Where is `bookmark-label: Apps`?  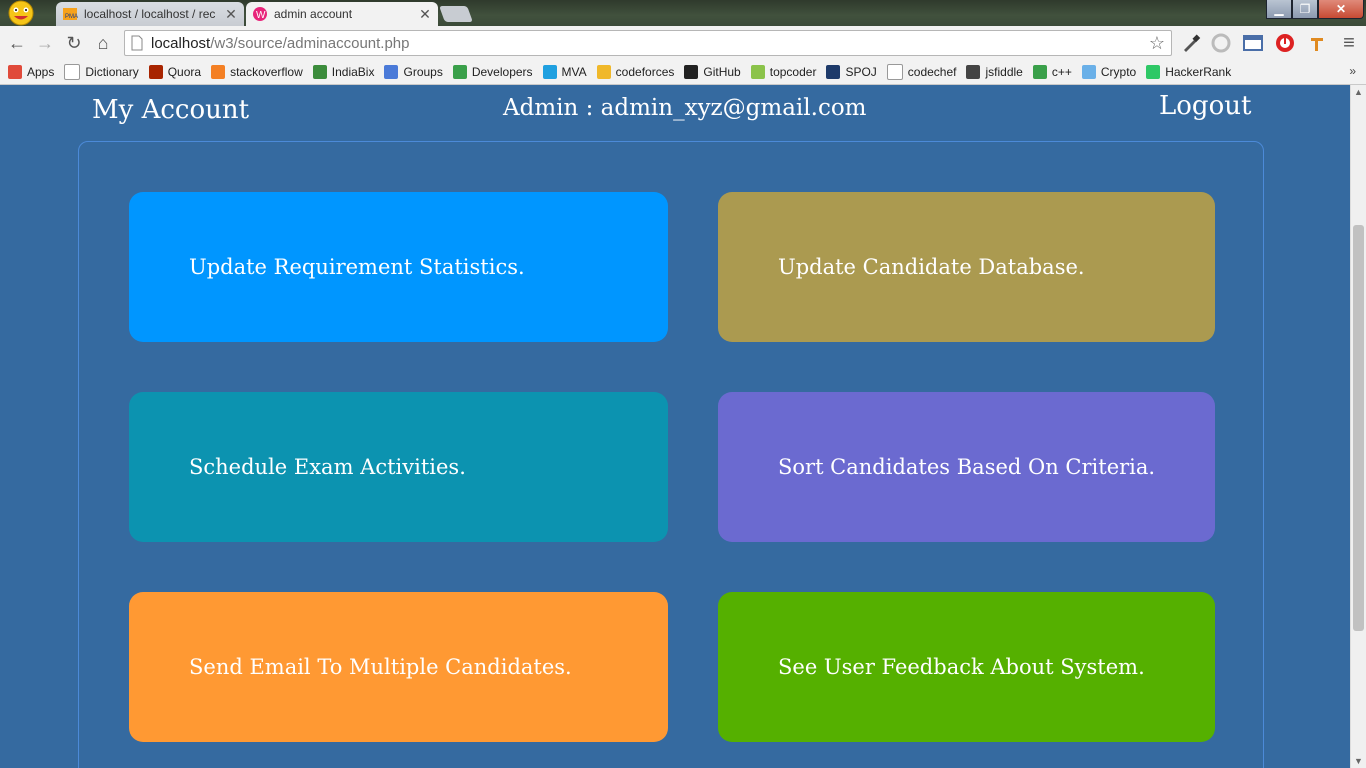
bookmark-label: Apps is located at coordinates (41, 72).